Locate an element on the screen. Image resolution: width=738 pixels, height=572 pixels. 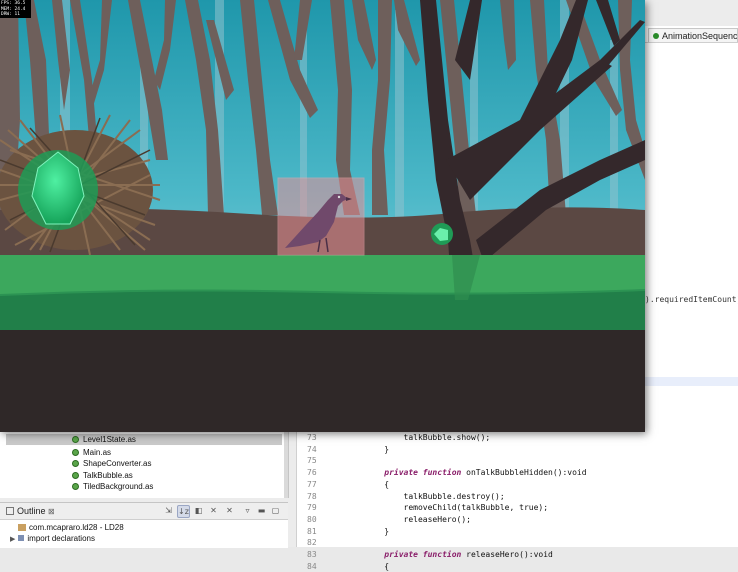
outline-tab: Outline ⊠ is located at coordinates (30, 511).